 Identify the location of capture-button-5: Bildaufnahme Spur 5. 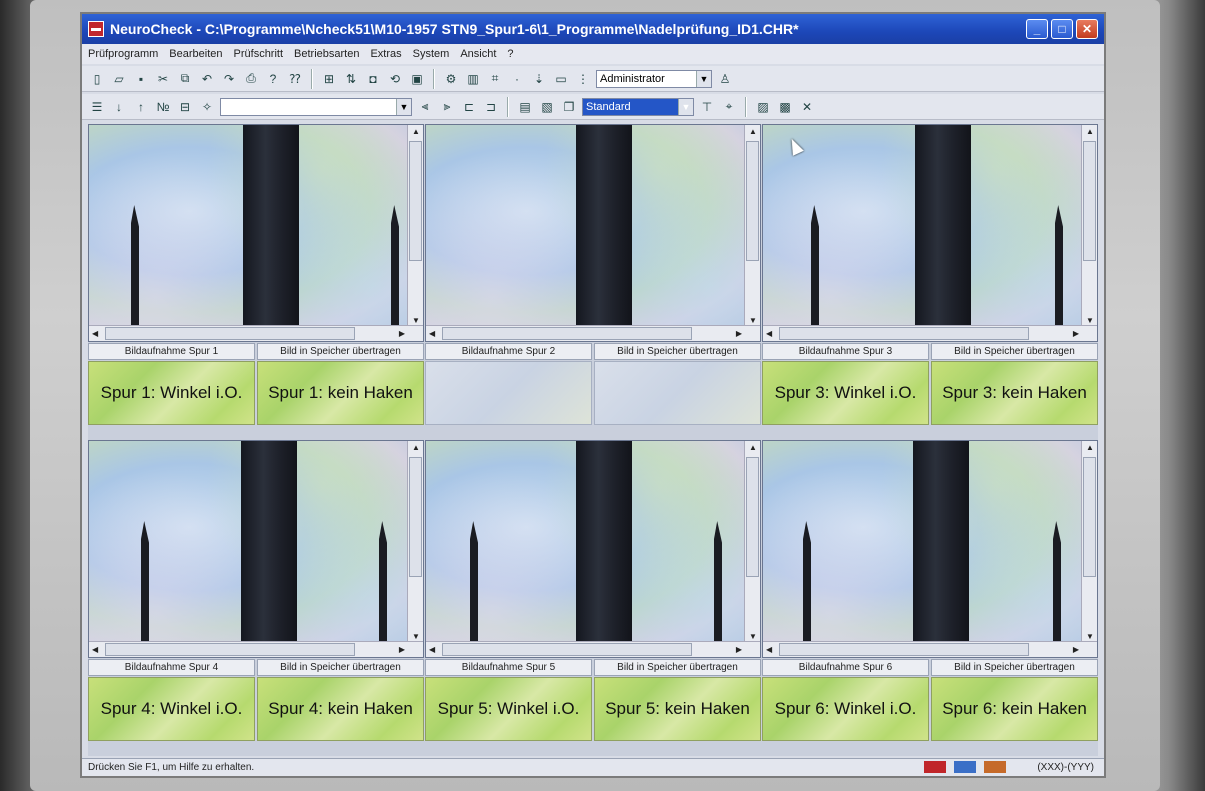
(508, 667).